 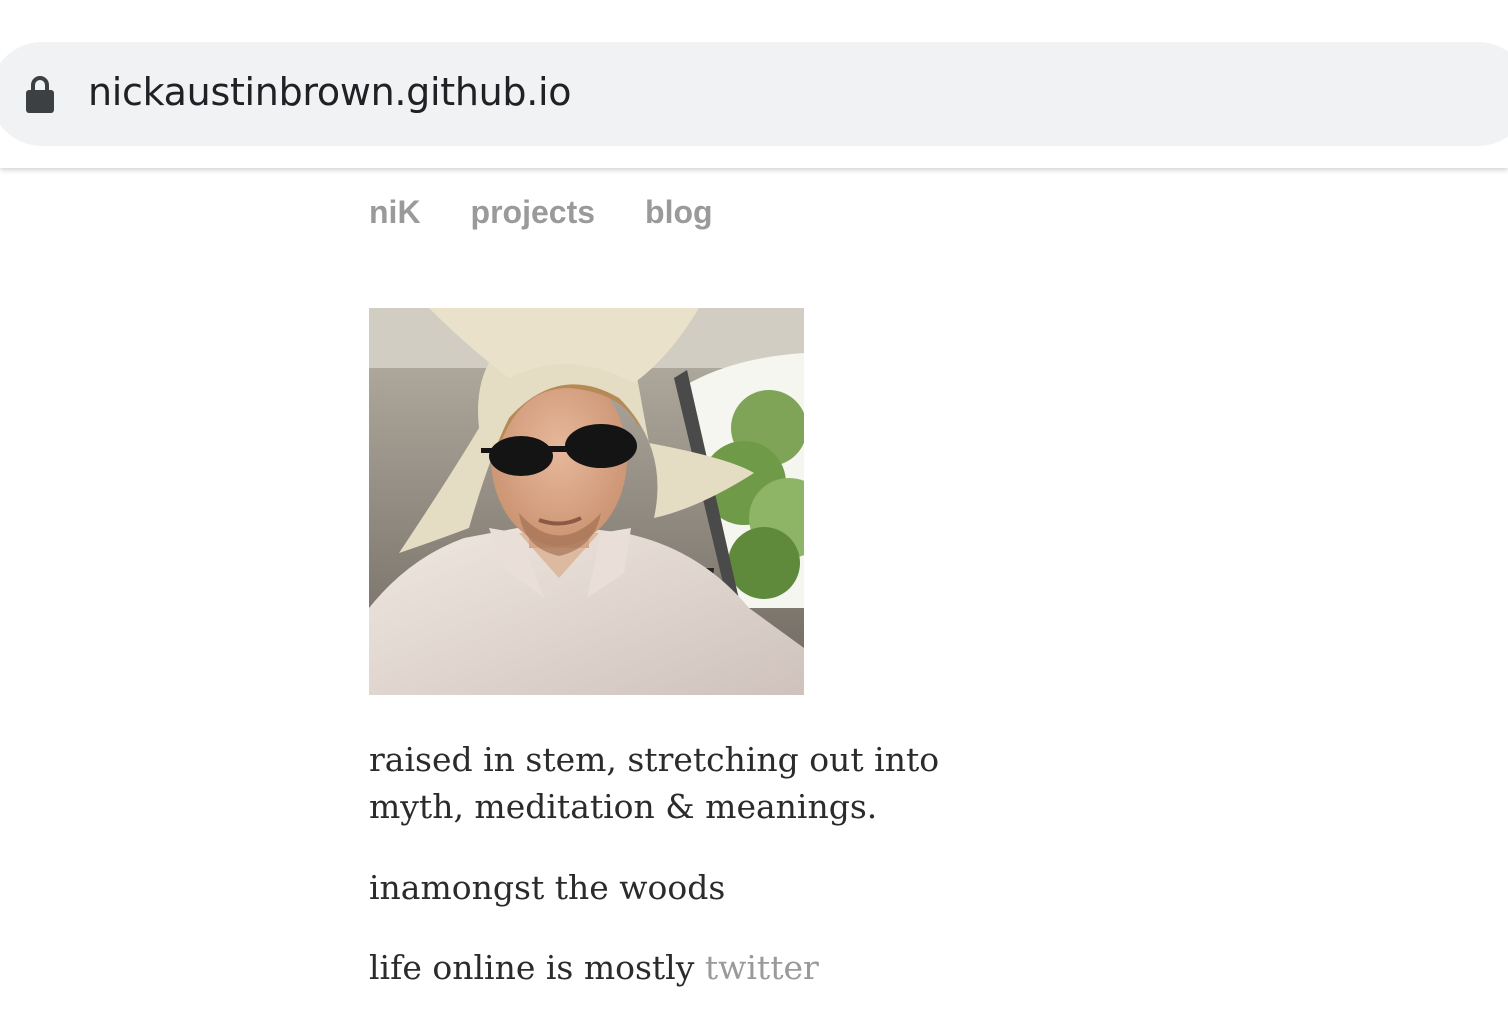 What do you see at coordinates (533, 212) in the screenshot?
I see `nav-link-projects: projects` at bounding box center [533, 212].